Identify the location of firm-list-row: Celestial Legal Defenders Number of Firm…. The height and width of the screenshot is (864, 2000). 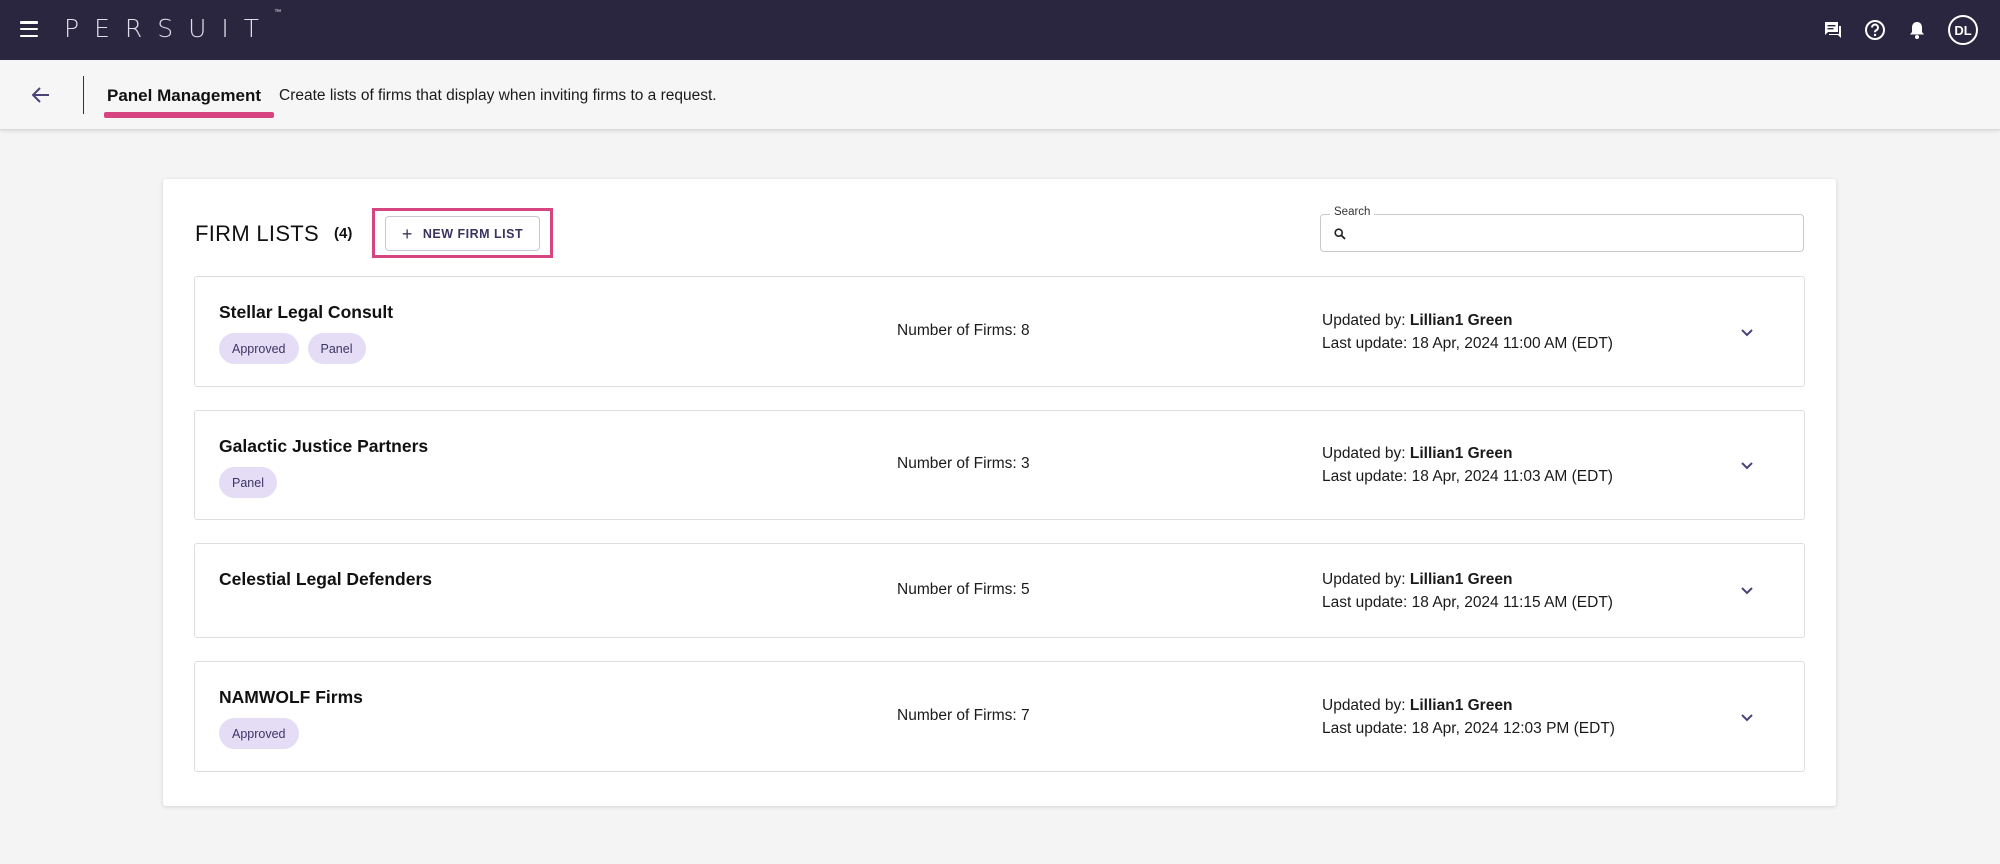
(999, 590).